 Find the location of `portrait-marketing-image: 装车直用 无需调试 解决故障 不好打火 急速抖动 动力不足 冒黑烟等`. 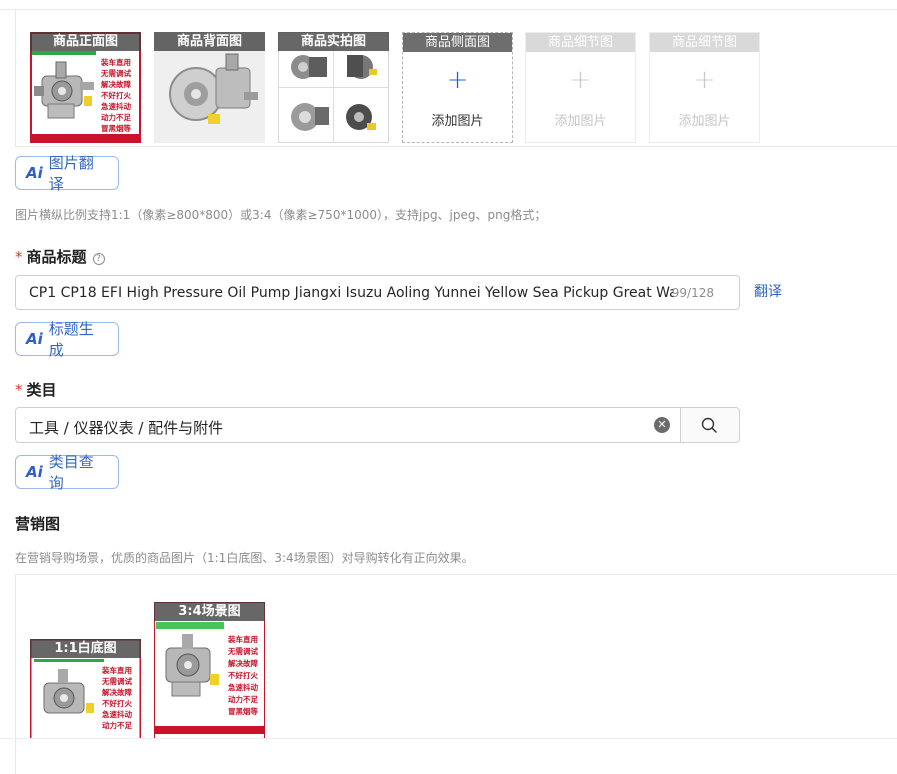

portrait-marketing-image: 装车直用 无需调试 解决故障 不好打火 急速抖动 动力不足 冒黑烟等 is located at coordinates (209, 670).